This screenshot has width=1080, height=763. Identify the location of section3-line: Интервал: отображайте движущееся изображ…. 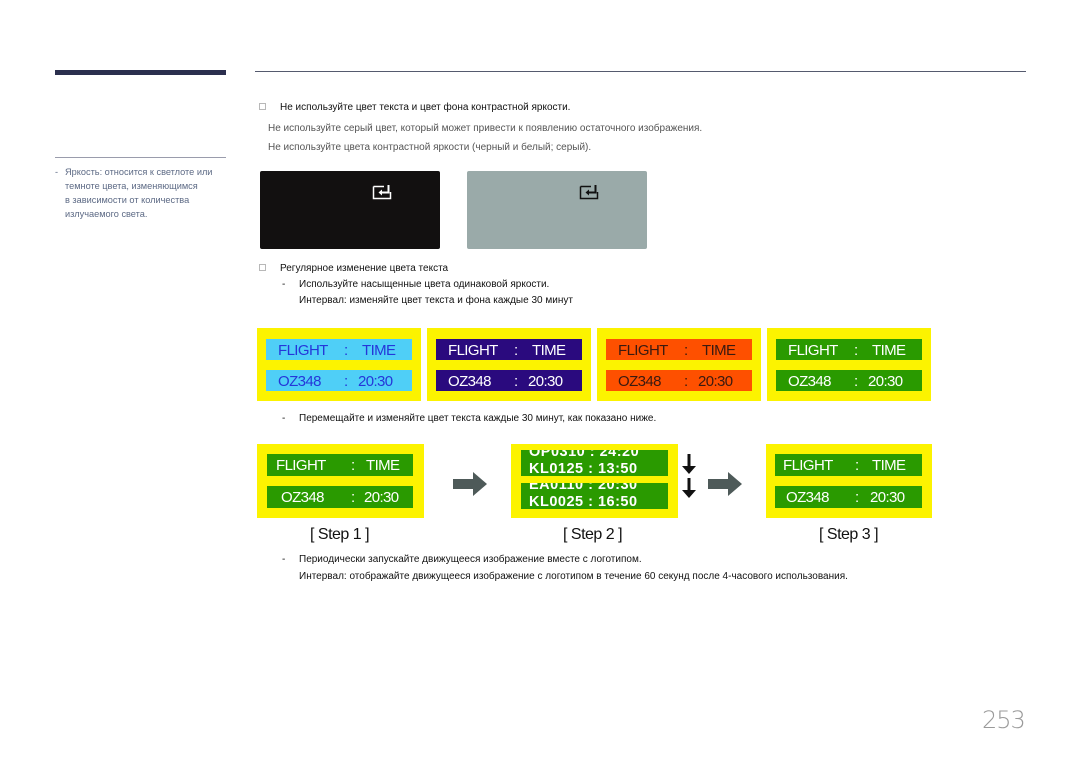
(573, 576).